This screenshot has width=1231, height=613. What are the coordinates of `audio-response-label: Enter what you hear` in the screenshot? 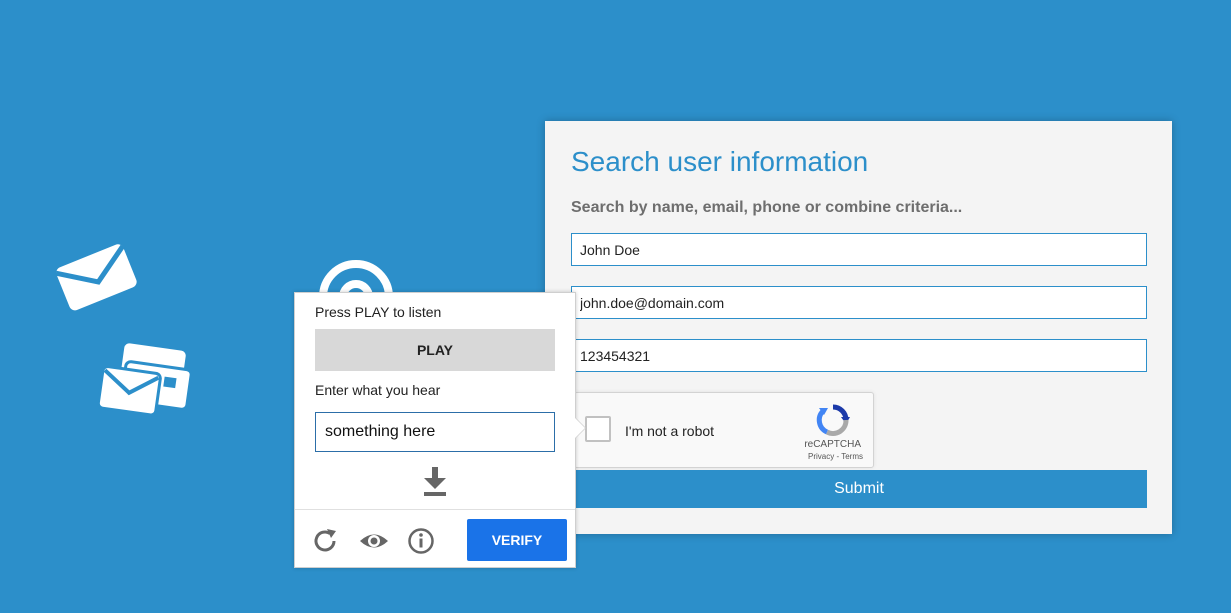 It's located at (378, 390).